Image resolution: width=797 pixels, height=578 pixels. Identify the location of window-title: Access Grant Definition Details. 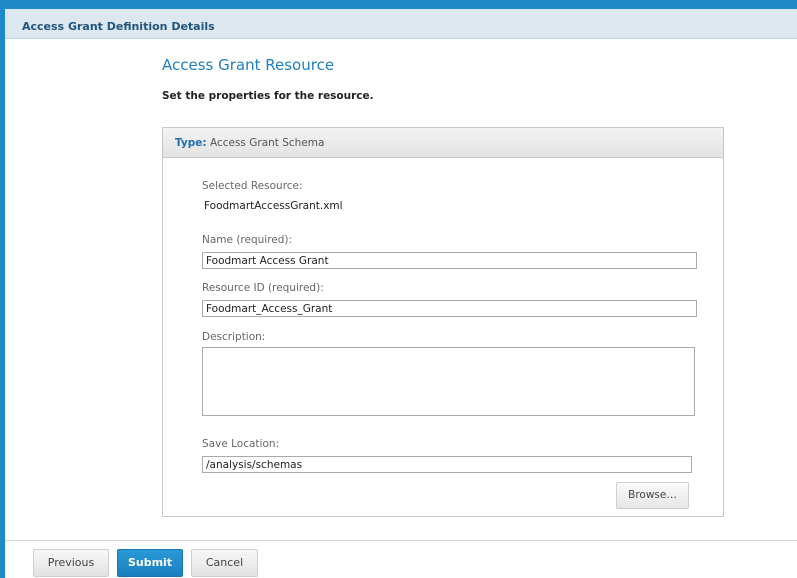
(118, 26).